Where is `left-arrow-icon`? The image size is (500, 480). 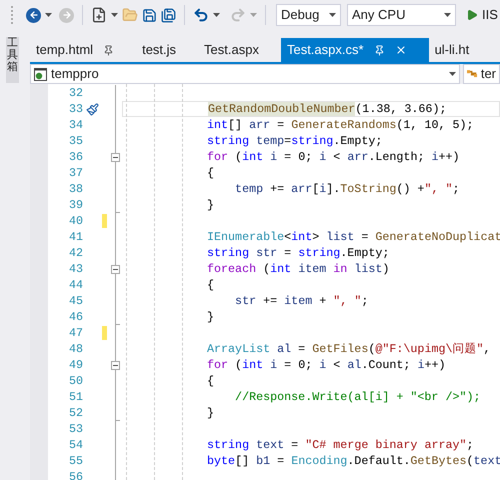
left-arrow-icon is located at coordinates (33, 15).